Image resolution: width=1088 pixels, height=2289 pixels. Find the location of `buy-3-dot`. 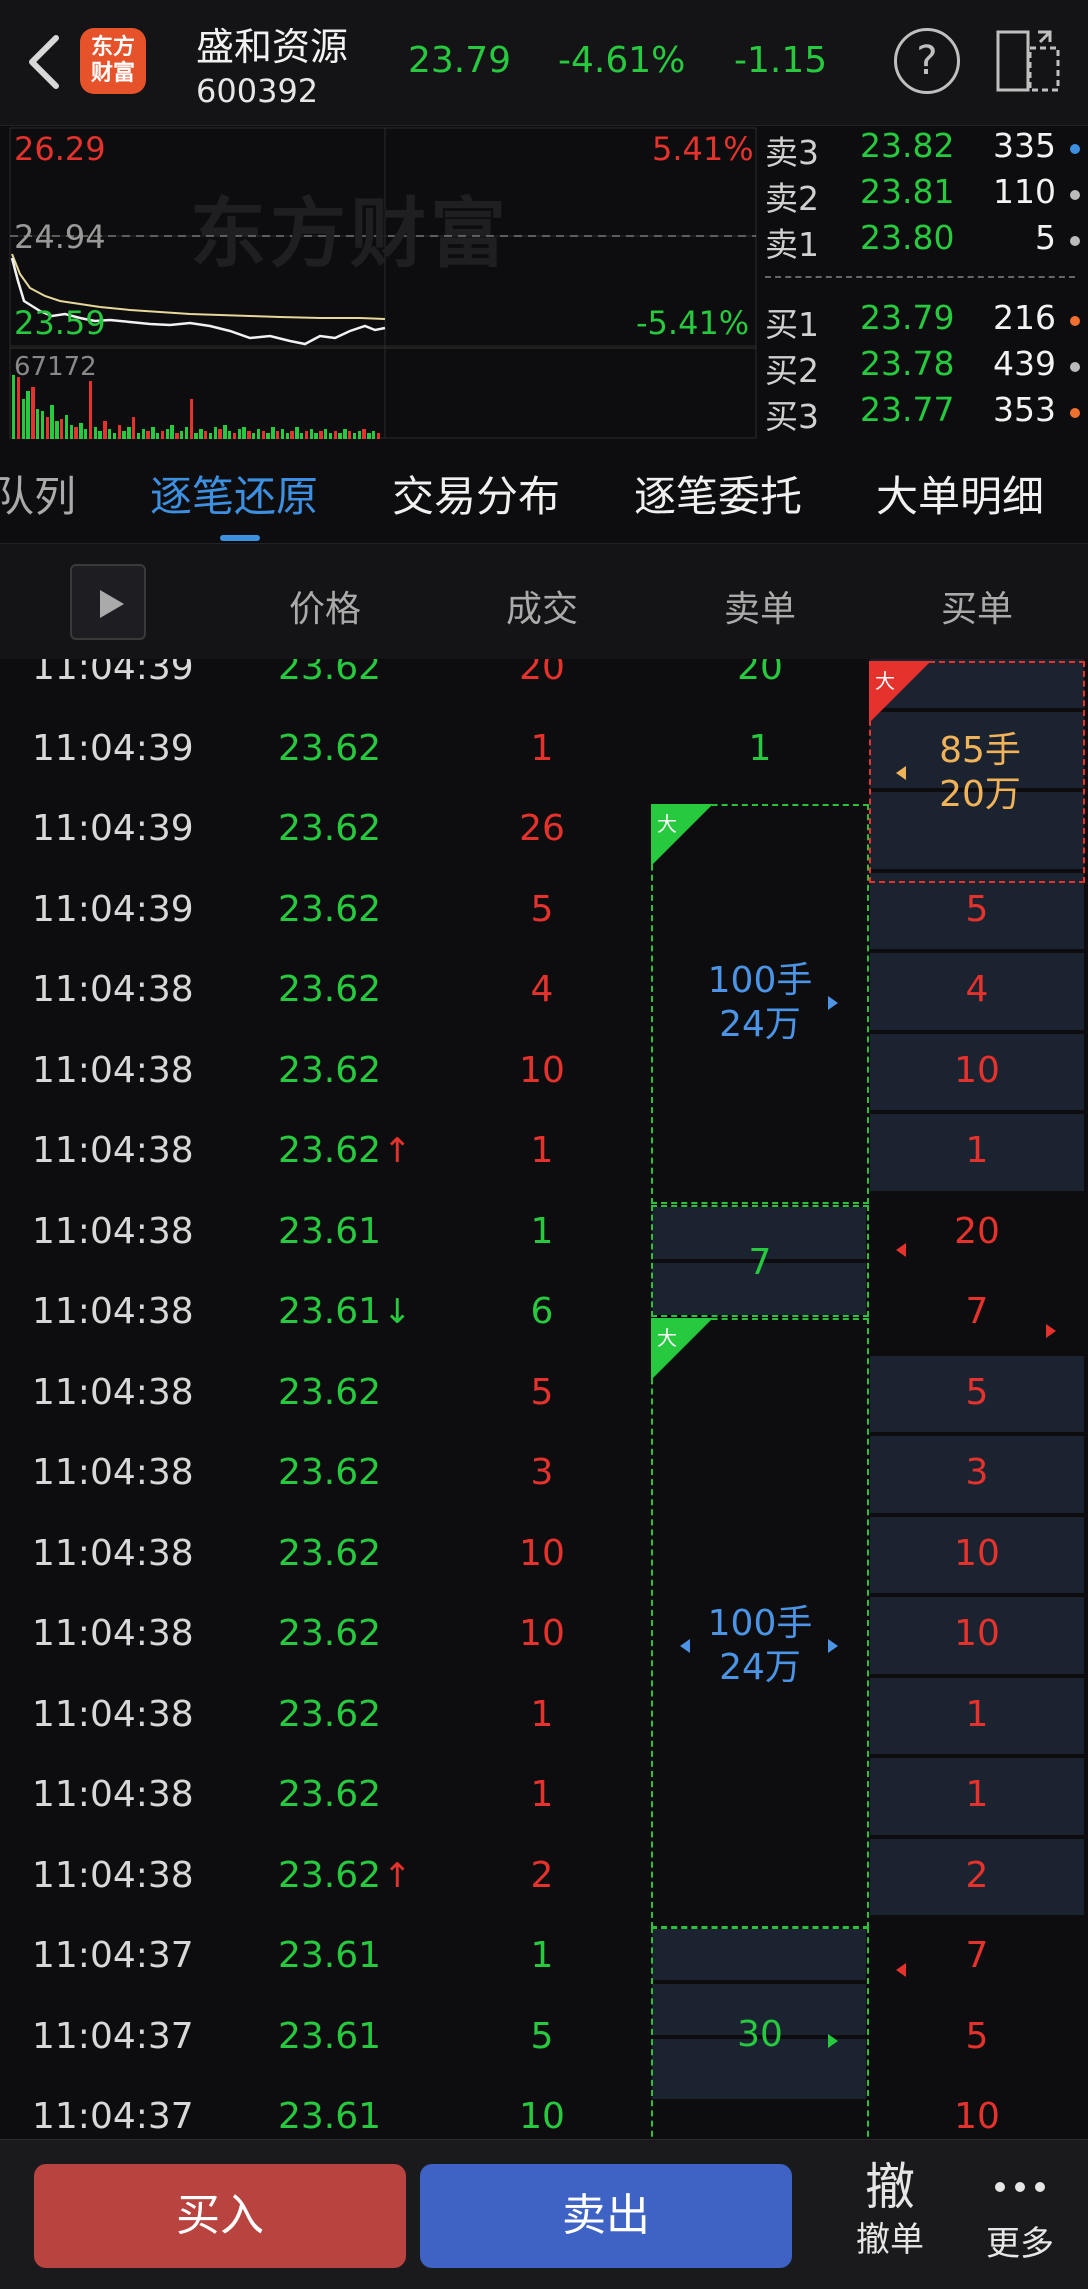

buy-3-dot is located at coordinates (1075, 413).